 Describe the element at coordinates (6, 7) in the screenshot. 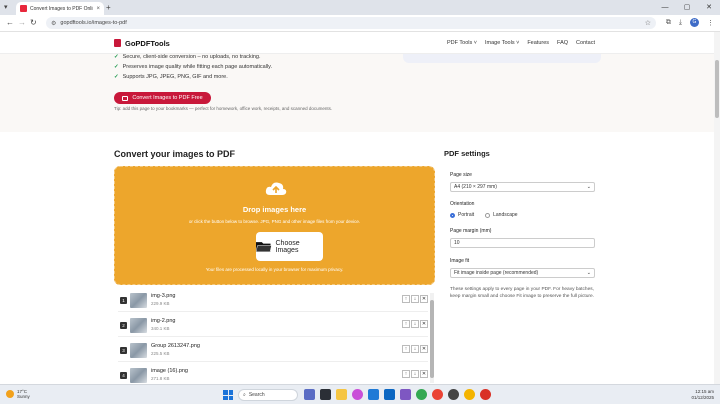

I see `tab-list-icon: ▾` at that location.